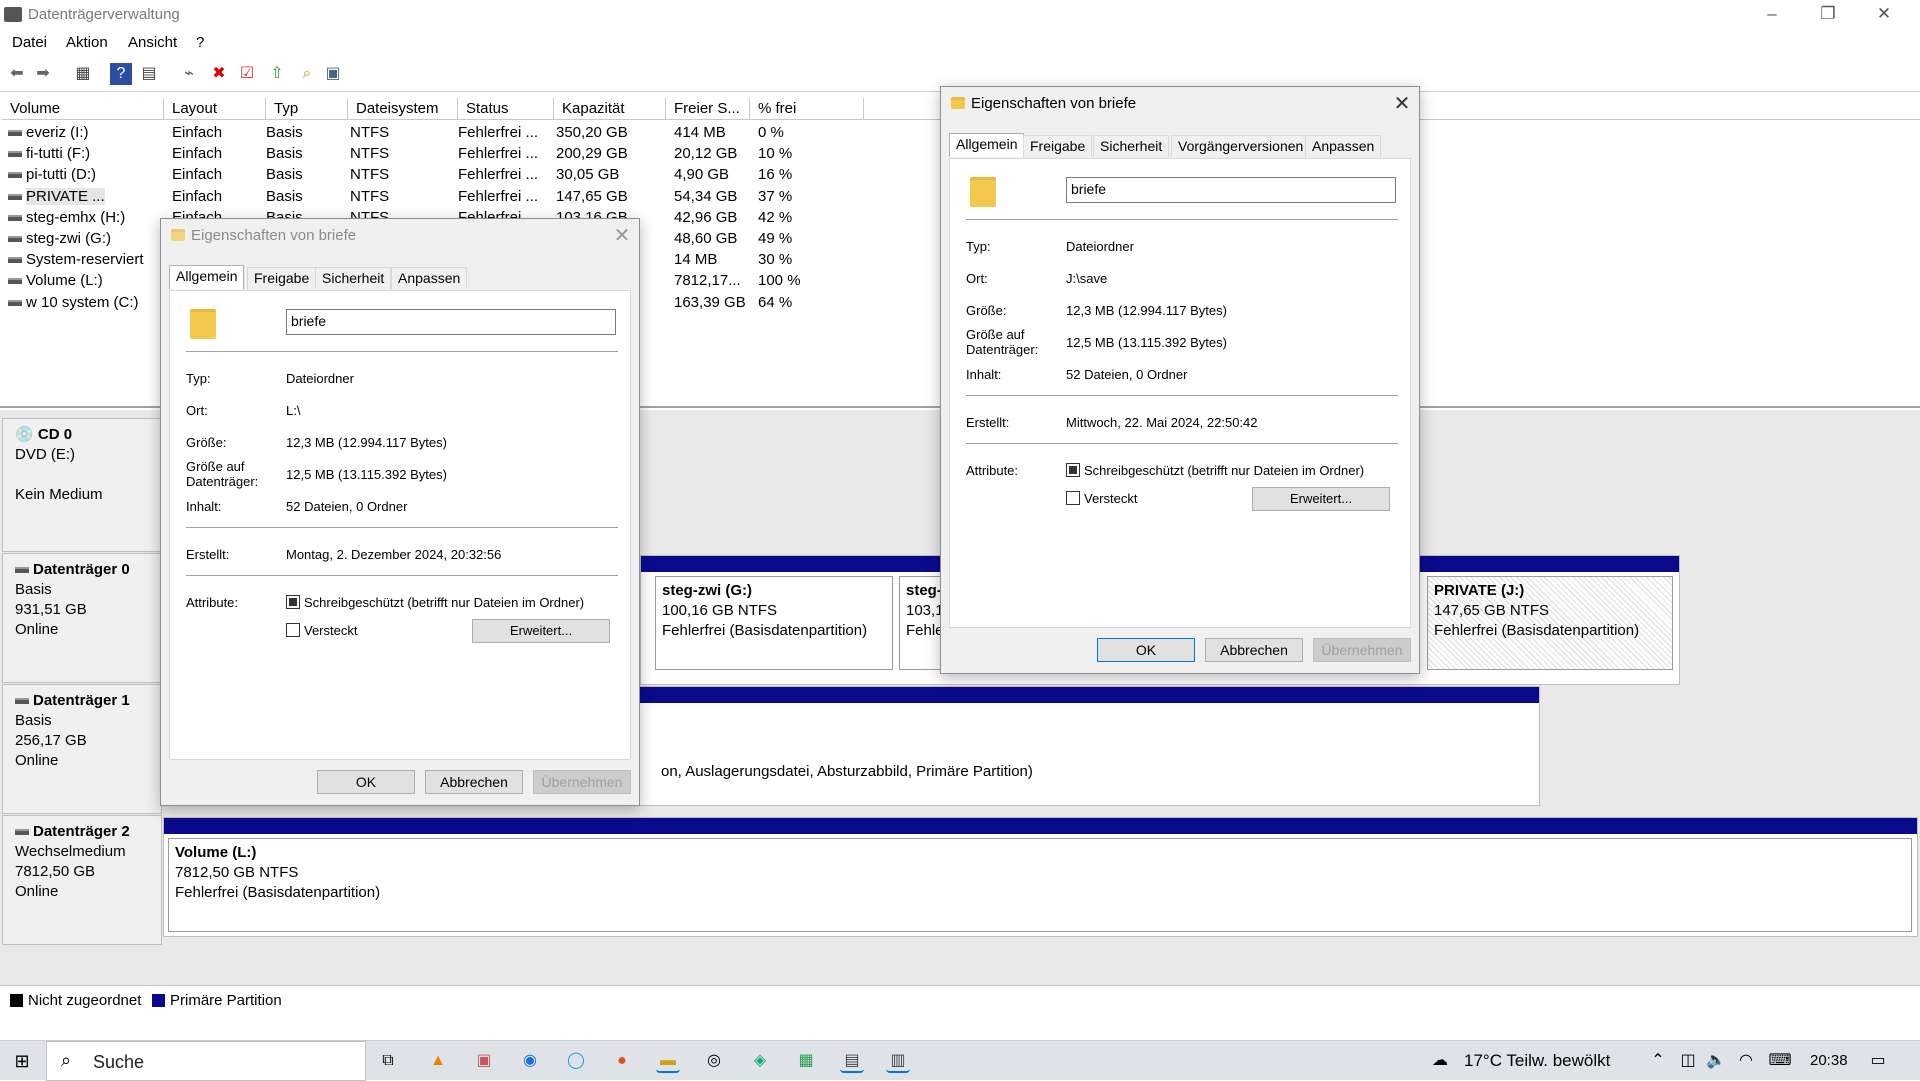  What do you see at coordinates (1780, 1061) in the screenshot?
I see `keyboard-icon: ⌨` at bounding box center [1780, 1061].